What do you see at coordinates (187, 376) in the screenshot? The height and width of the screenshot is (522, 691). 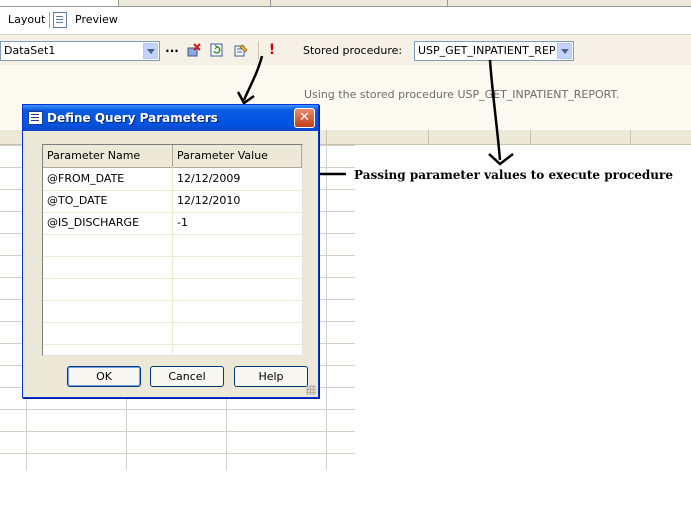 I see `cancel-button: Cancel` at bounding box center [187, 376].